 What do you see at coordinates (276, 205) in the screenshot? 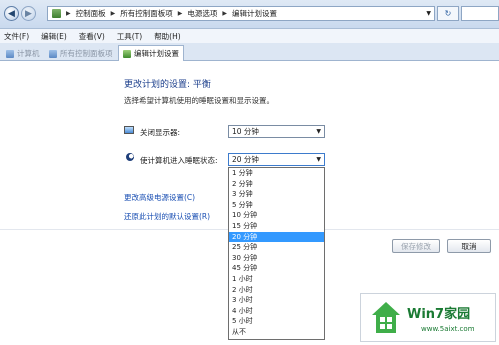
I see `dropdown-option: 5 分钟` at bounding box center [276, 205].